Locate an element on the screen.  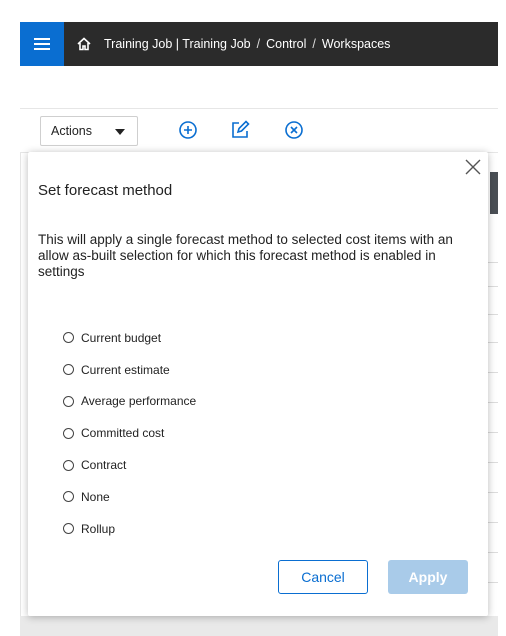
option-current-budget: Current budget is located at coordinates (129, 338).